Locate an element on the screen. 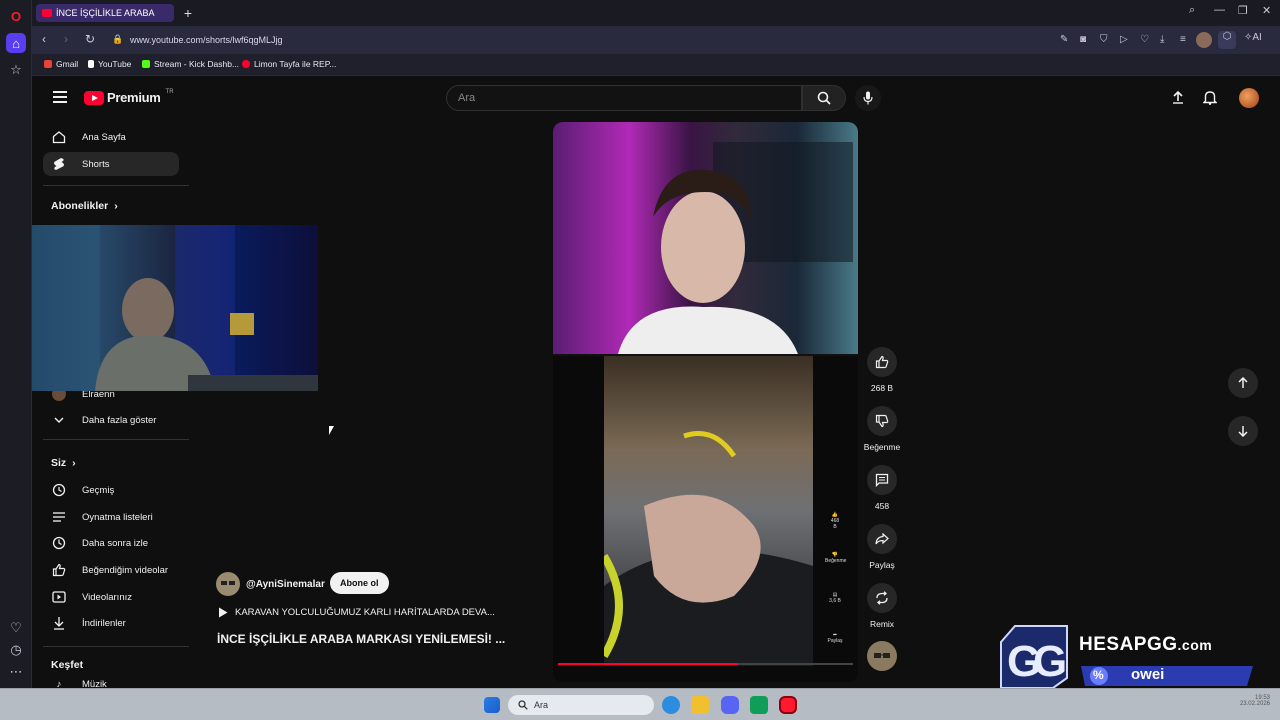  taskbar-search: Ara is located at coordinates (581, 705).